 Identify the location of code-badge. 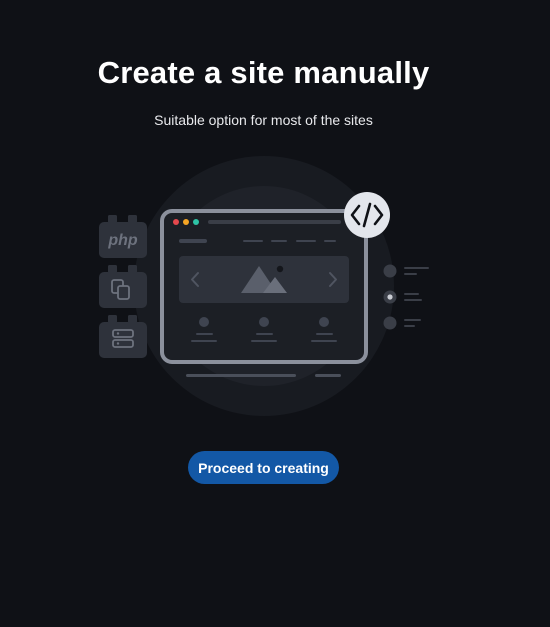
(367, 215).